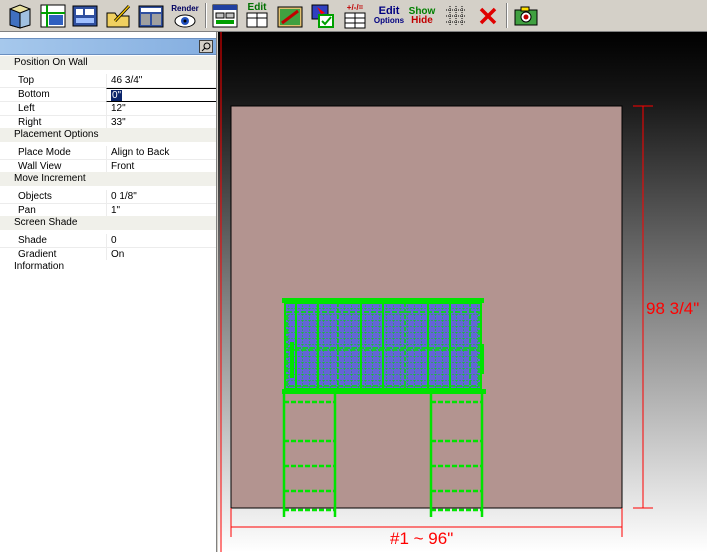 This screenshot has width=707, height=552. I want to click on row-key: Bottom, so click(34, 94).